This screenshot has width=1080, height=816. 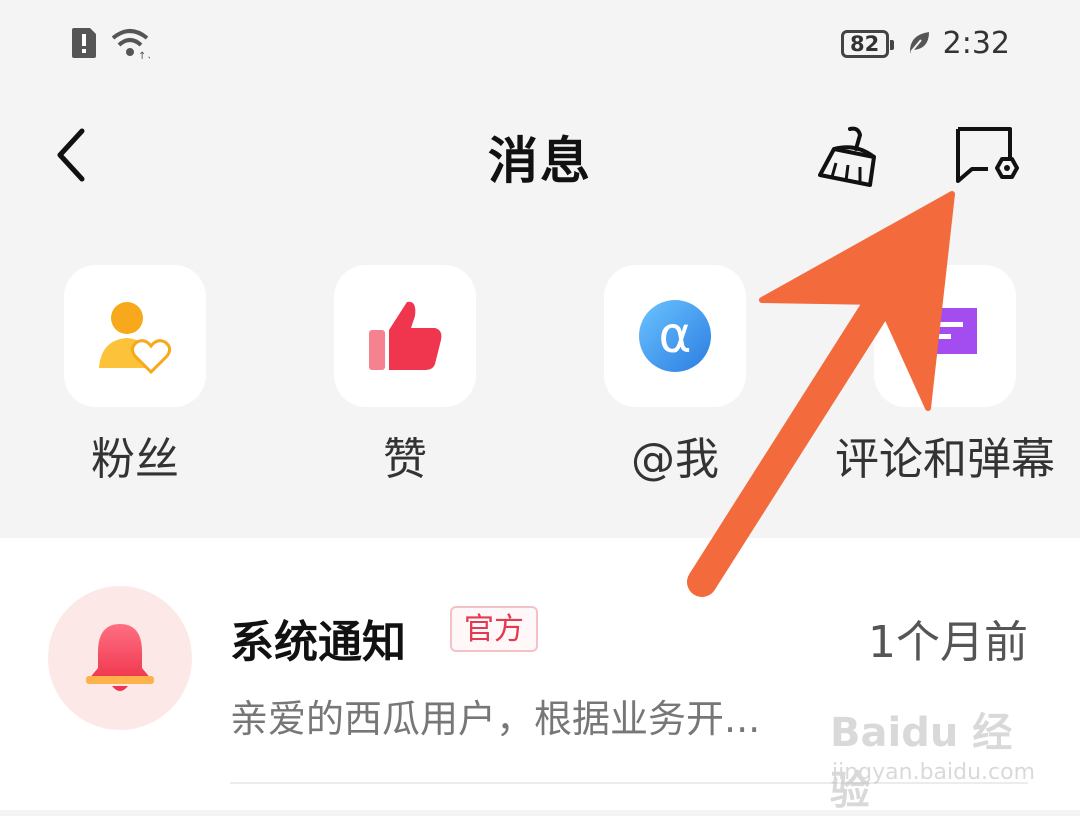 What do you see at coordinates (135, 459) in the screenshot?
I see `category-label: 粉丝` at bounding box center [135, 459].